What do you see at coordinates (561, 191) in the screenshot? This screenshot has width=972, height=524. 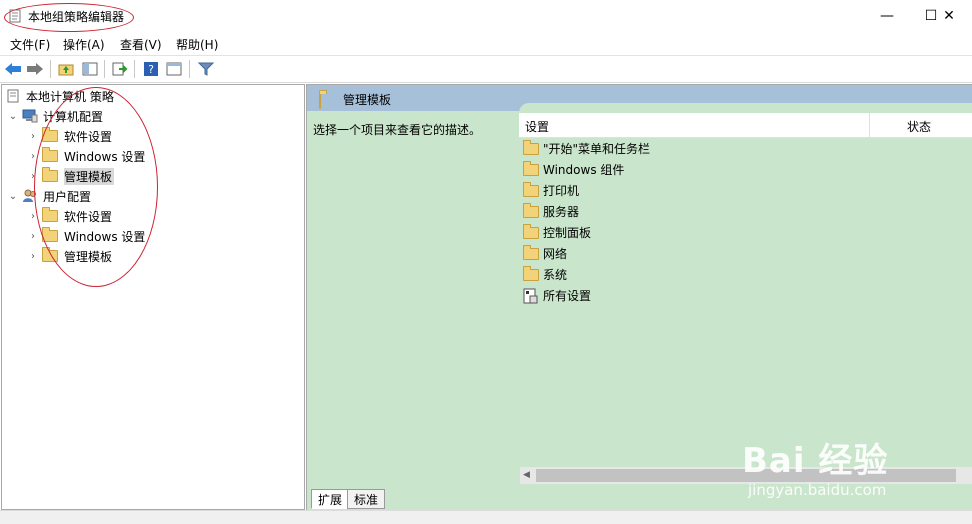 I see `list-item-label: 打印机` at bounding box center [561, 191].